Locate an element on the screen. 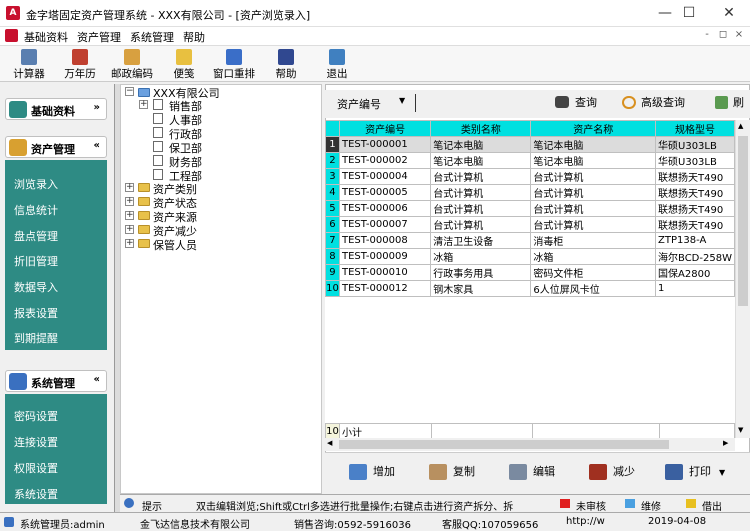  scroll-down-icon: ▼ is located at coordinates (740, 430).